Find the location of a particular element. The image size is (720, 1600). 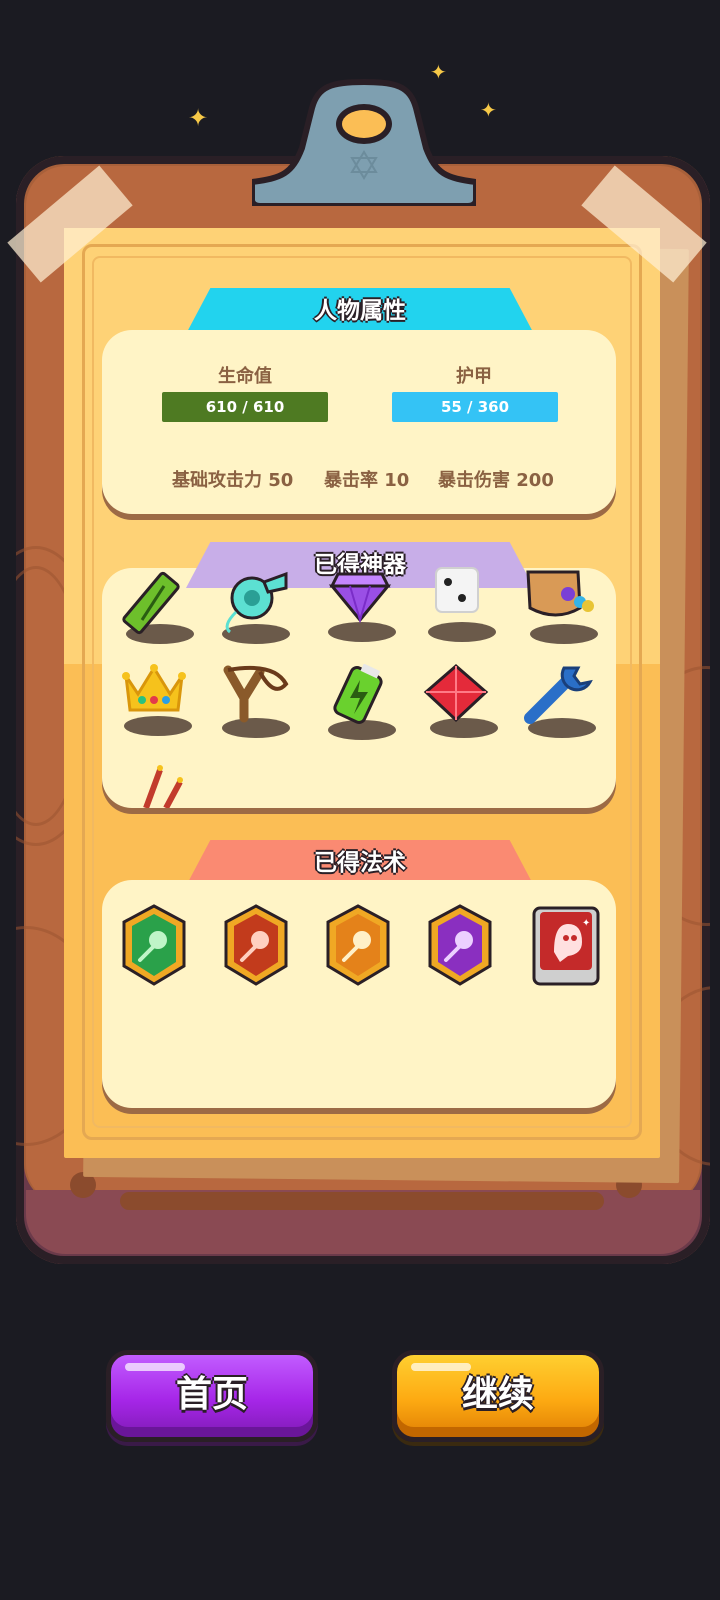

purple-comet-badge-icon is located at coordinates (460, 946).